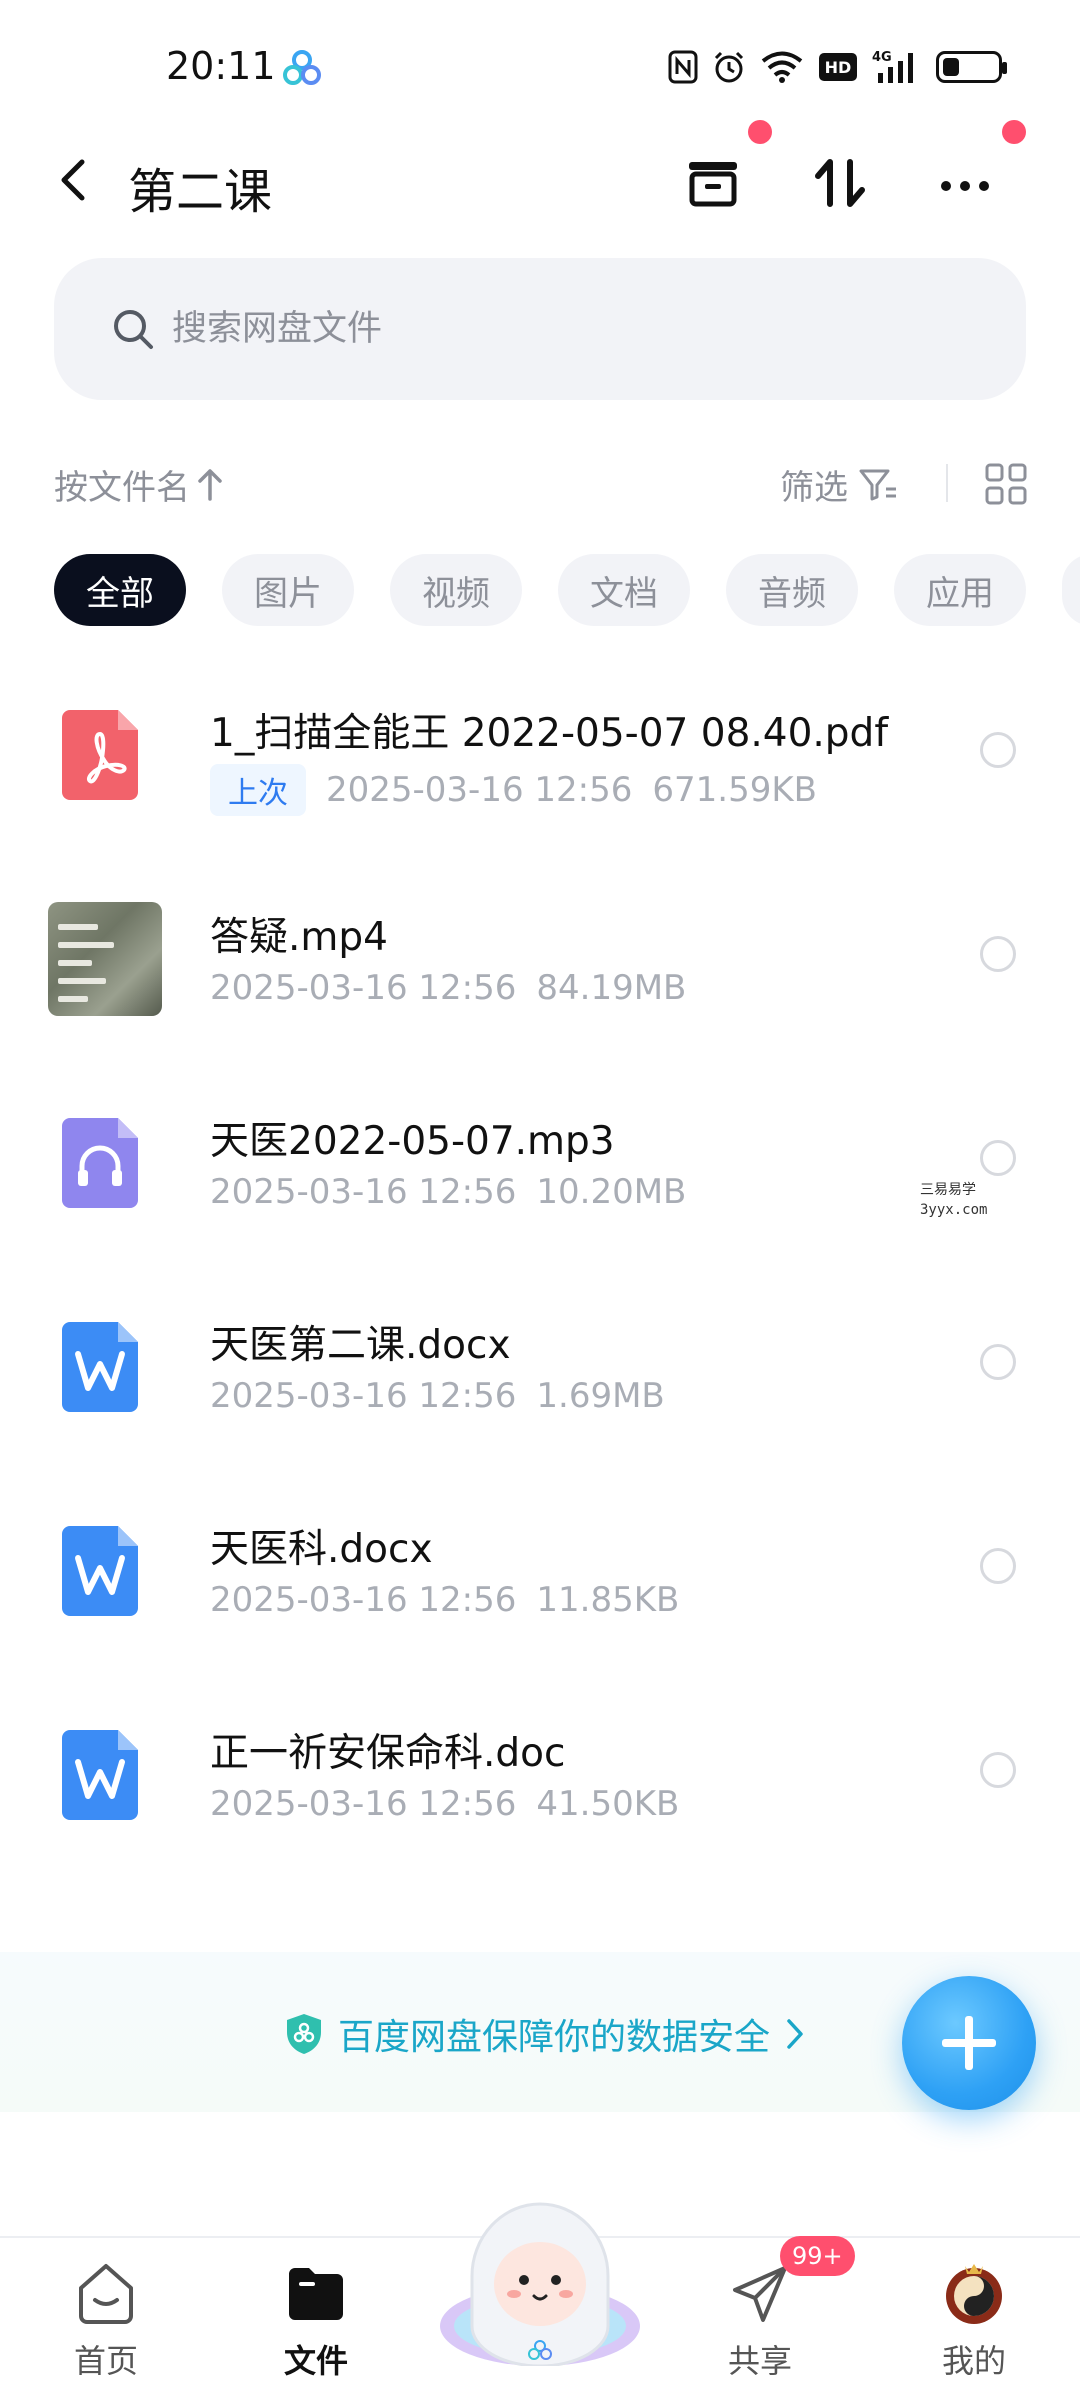 The width and height of the screenshot is (1080, 2400). What do you see at coordinates (288, 590) in the screenshot?
I see `chip-images: 图片` at bounding box center [288, 590].